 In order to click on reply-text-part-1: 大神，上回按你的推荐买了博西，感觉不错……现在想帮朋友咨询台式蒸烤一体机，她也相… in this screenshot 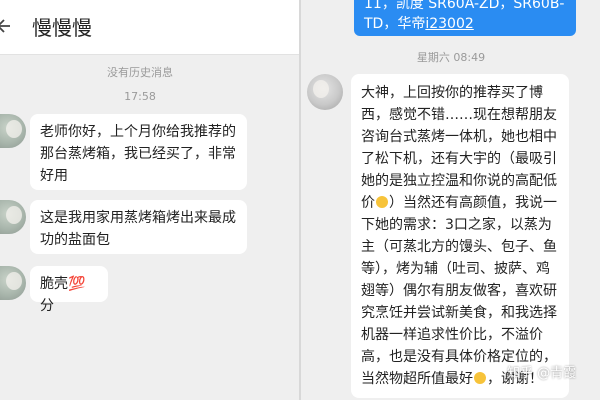, I will do `click(459, 148)`.